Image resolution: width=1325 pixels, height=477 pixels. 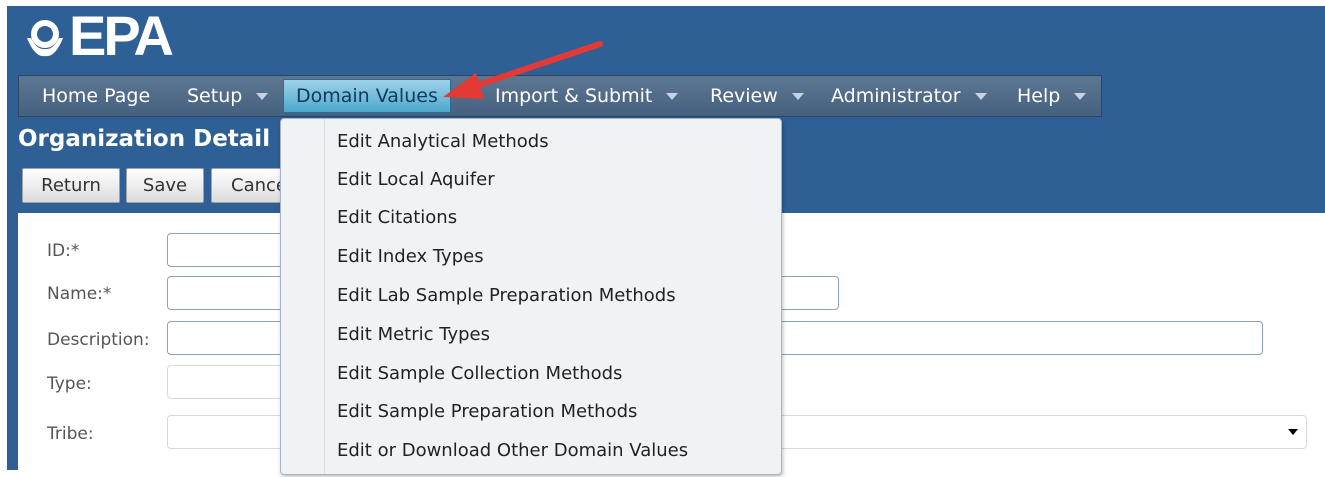 I want to click on menu-item-edit-or-download-other-domain-values: Edit or Download Other Domain Values, so click(x=512, y=451).